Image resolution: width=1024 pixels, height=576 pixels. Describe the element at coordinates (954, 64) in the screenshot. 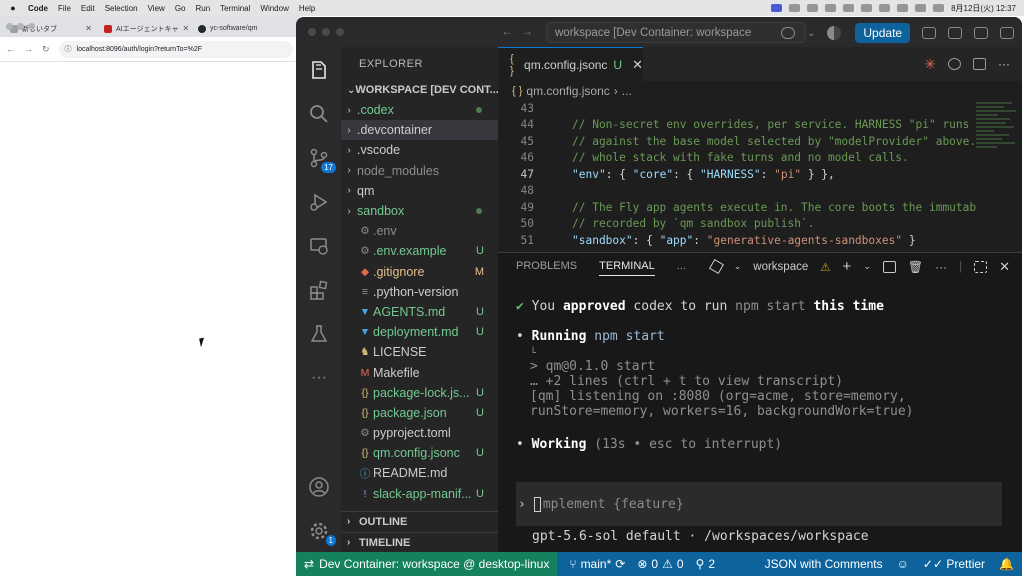

I see `open-changes-icon` at that location.